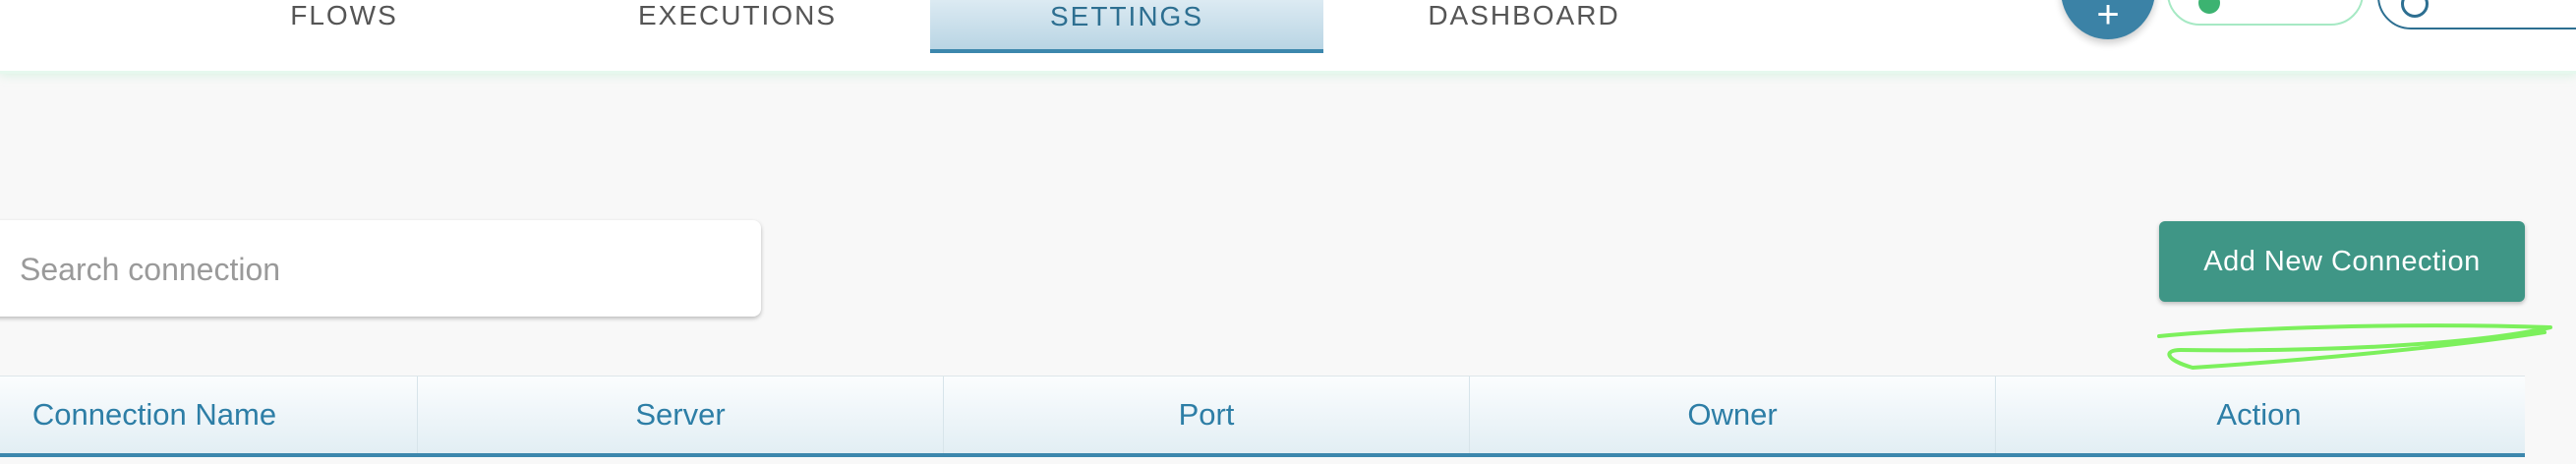  Describe the element at coordinates (374, 269) in the screenshot. I see `search-connection-input` at that location.